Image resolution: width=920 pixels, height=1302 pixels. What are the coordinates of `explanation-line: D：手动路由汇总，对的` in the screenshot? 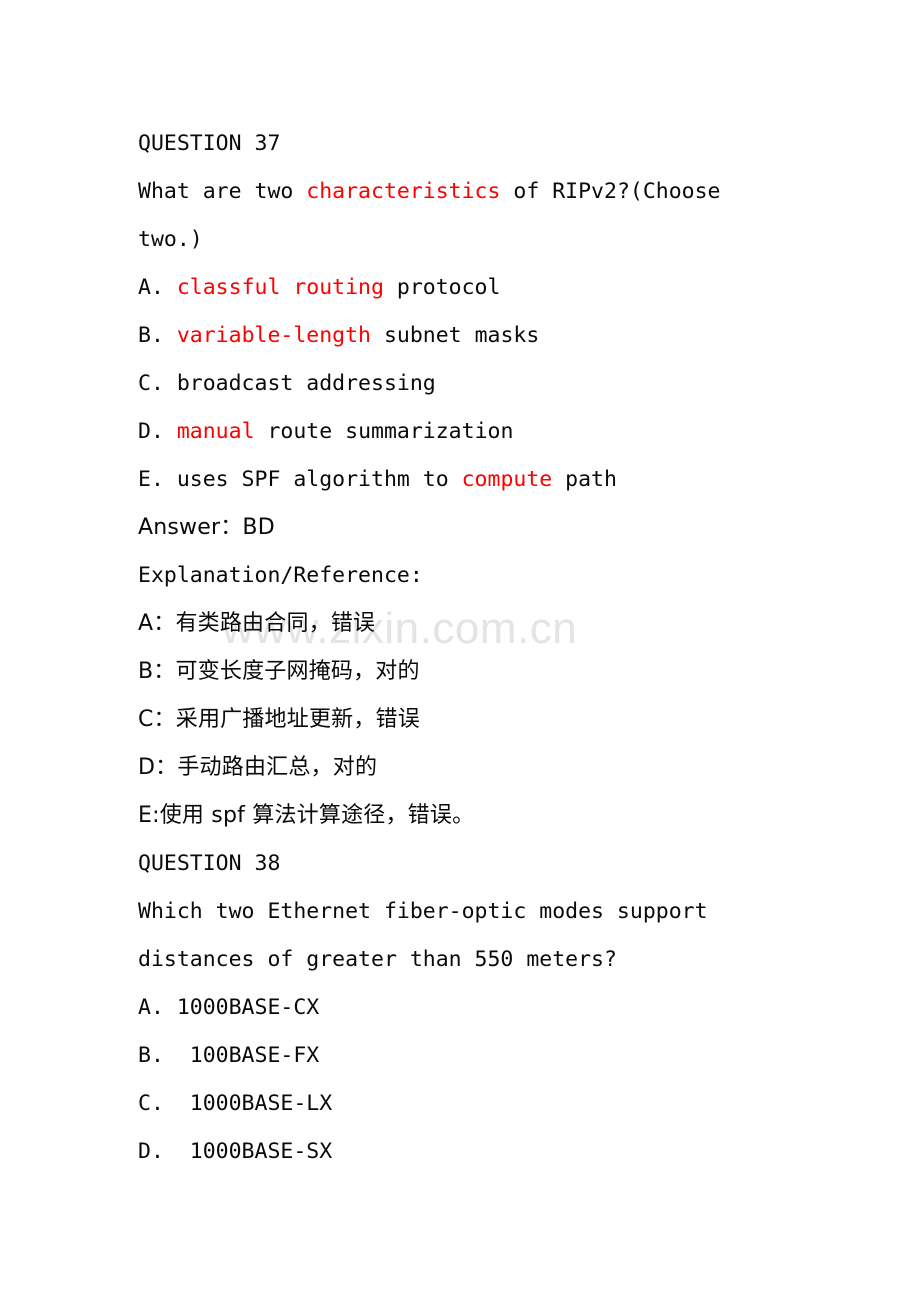 It's located at (258, 767).